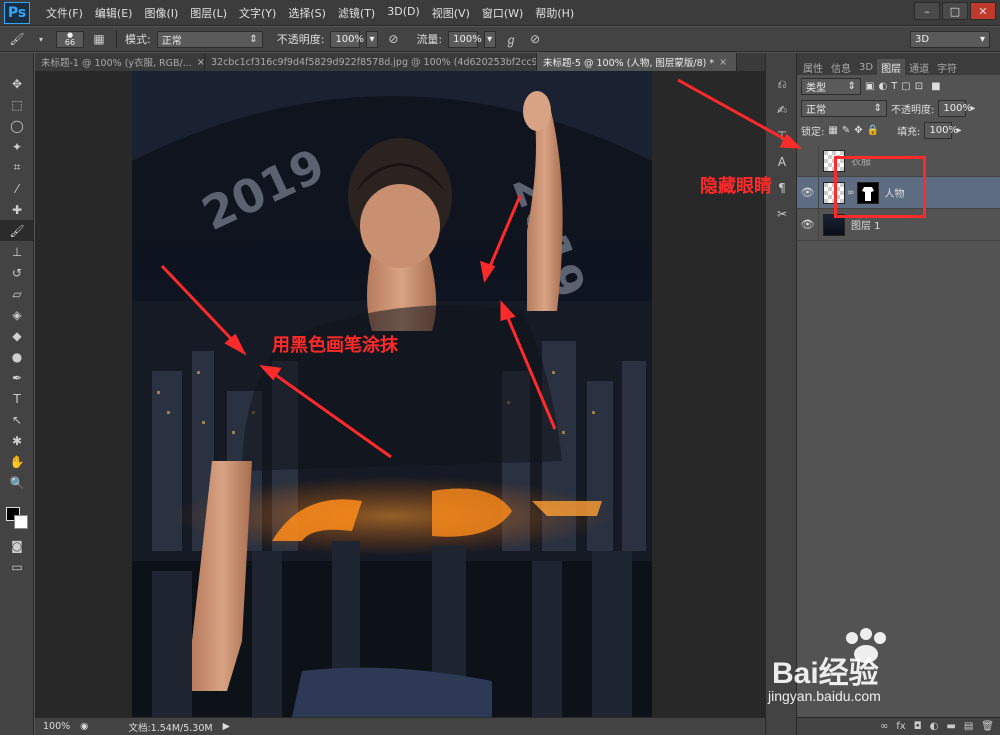 This screenshot has width=1000, height=735. What do you see at coordinates (490, 39) in the screenshot?
I see `flow-dropdown: ▾` at bounding box center [490, 39].